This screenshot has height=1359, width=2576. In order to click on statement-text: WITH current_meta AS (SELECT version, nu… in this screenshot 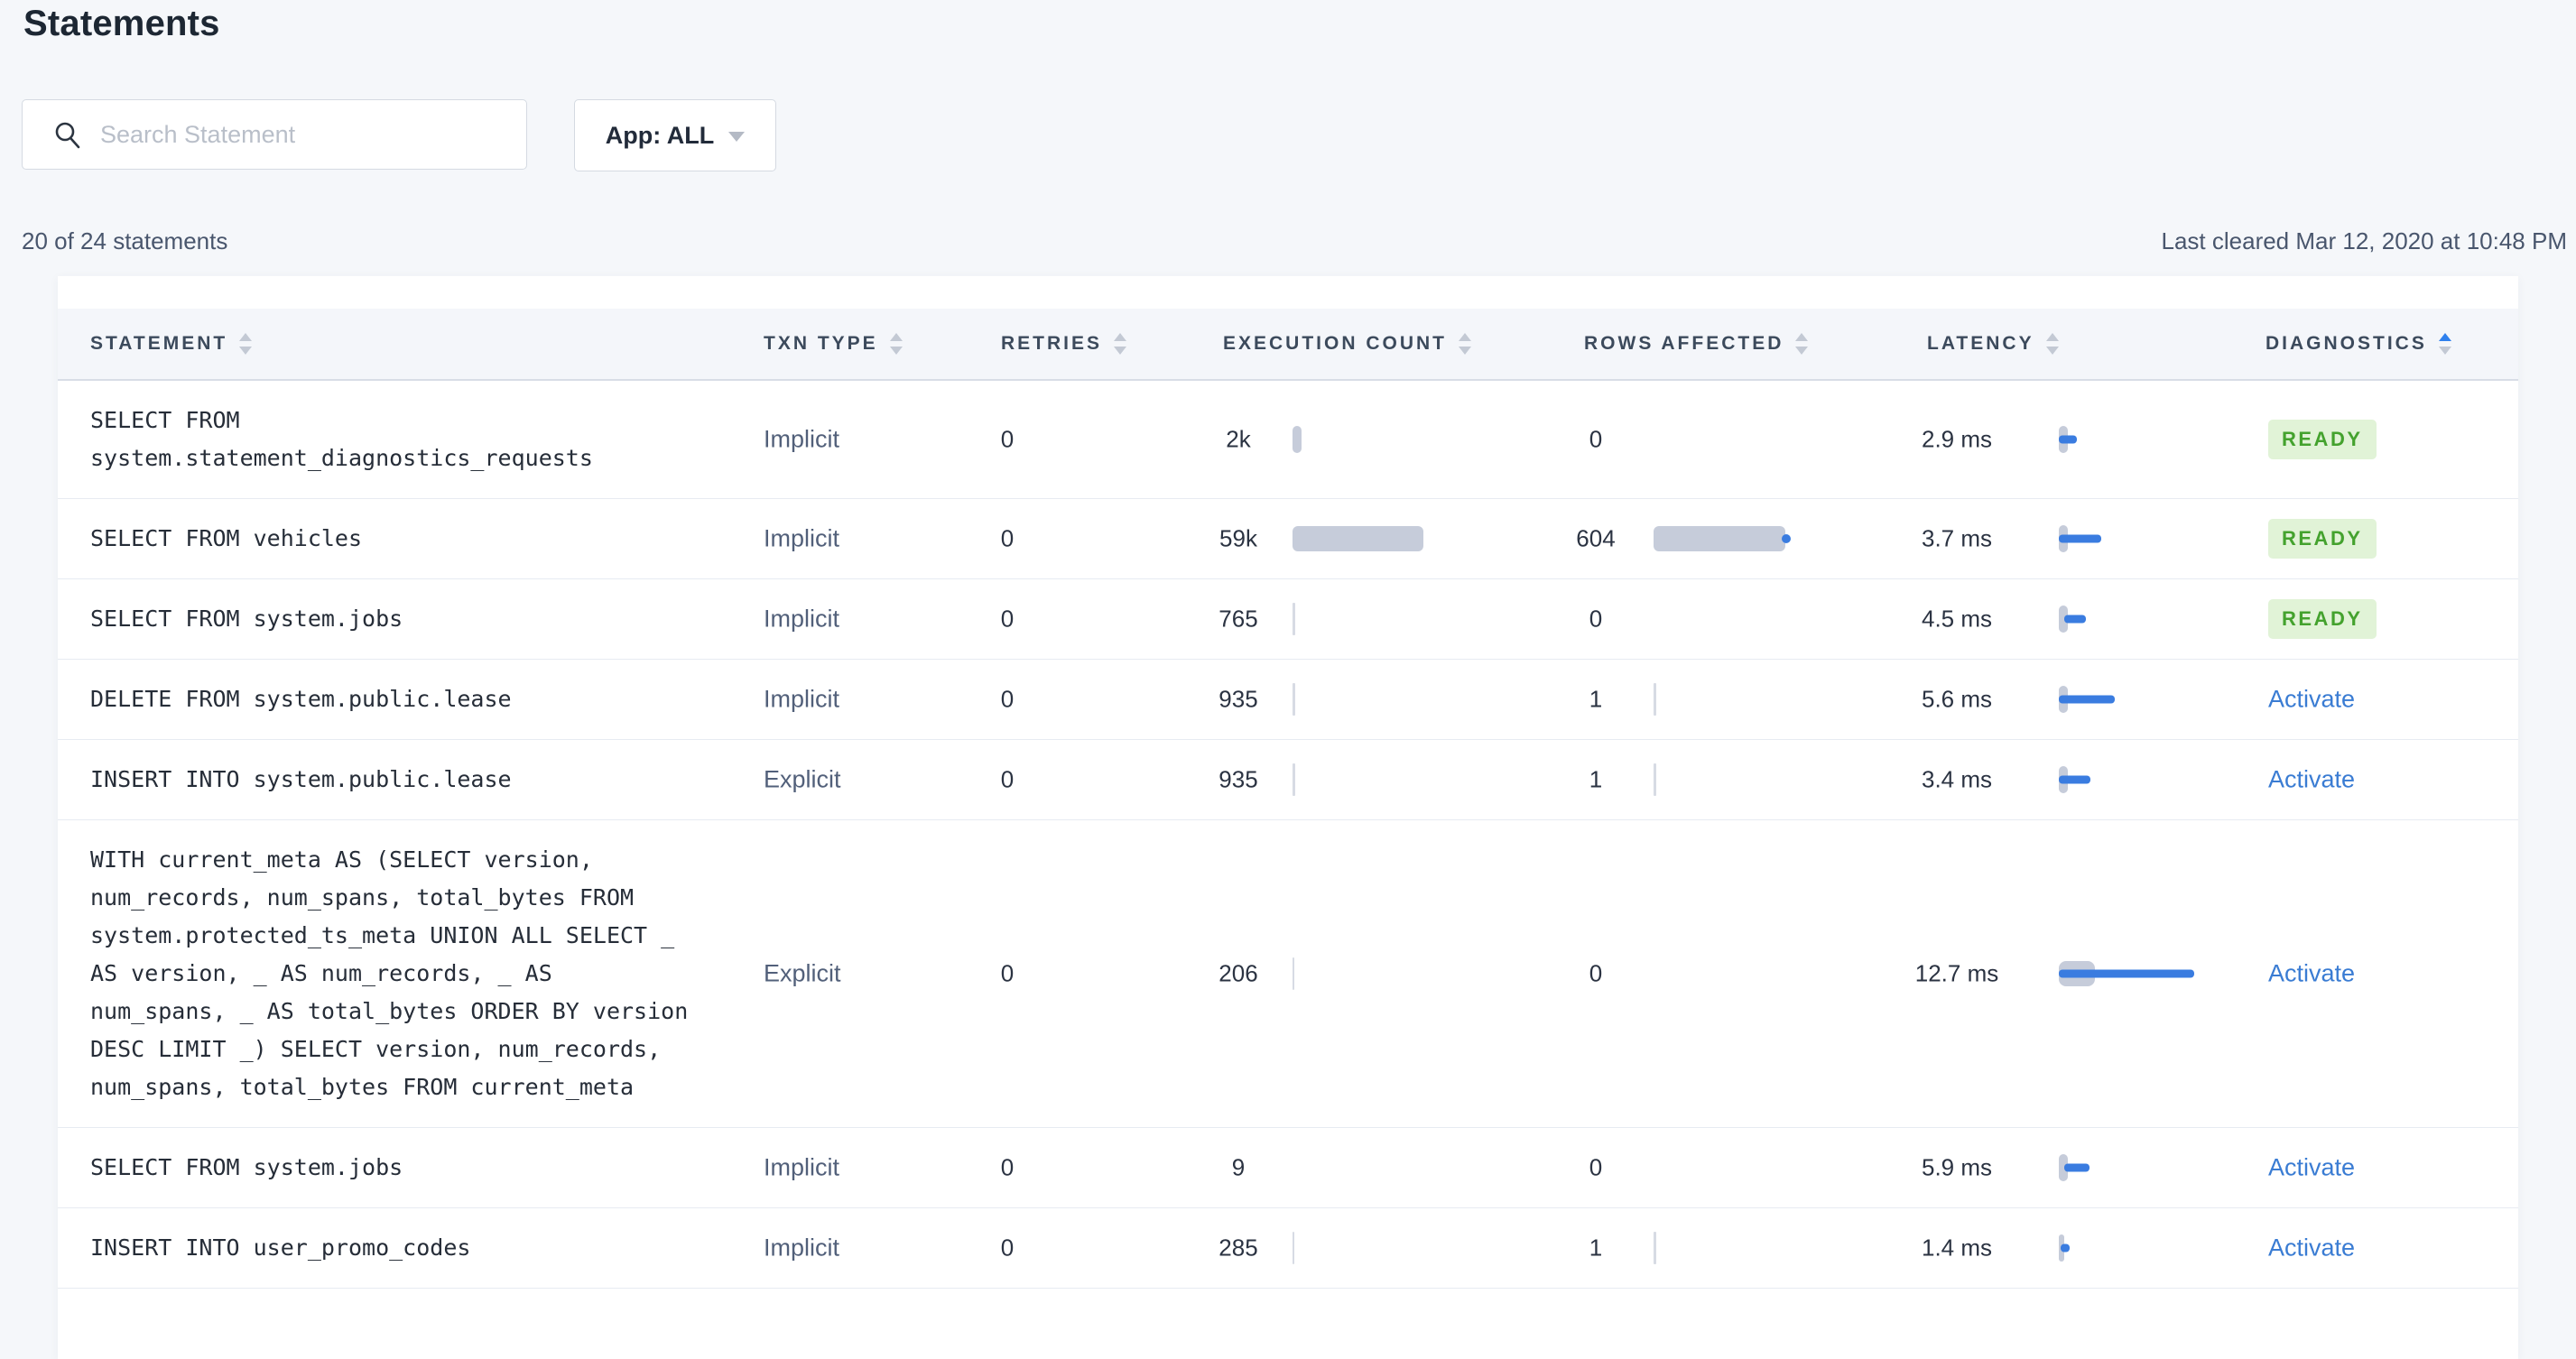, I will do `click(392, 974)`.